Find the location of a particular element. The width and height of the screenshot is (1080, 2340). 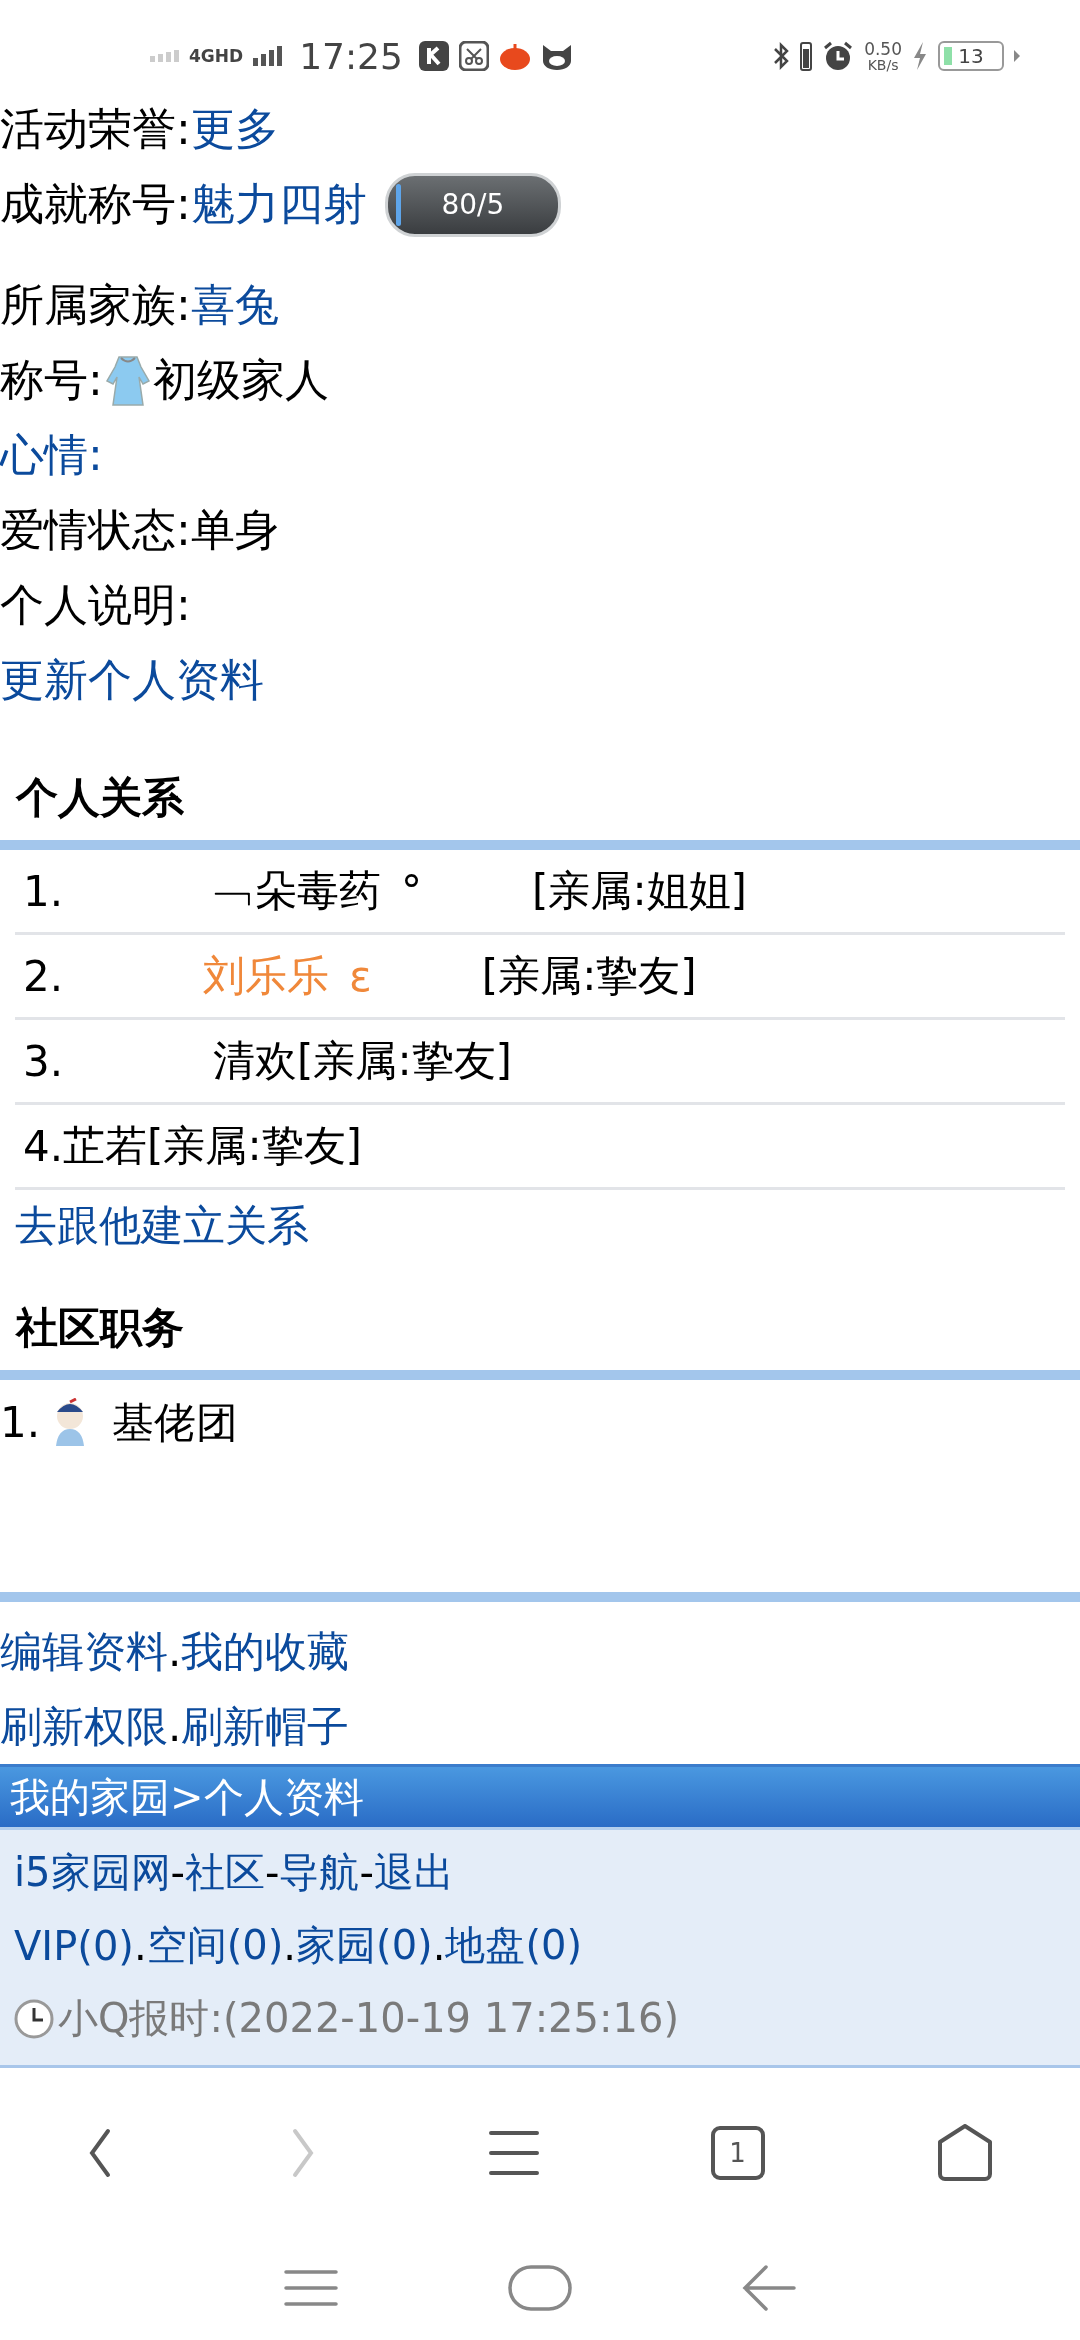

nav-link: 退出 is located at coordinates (413, 1872).